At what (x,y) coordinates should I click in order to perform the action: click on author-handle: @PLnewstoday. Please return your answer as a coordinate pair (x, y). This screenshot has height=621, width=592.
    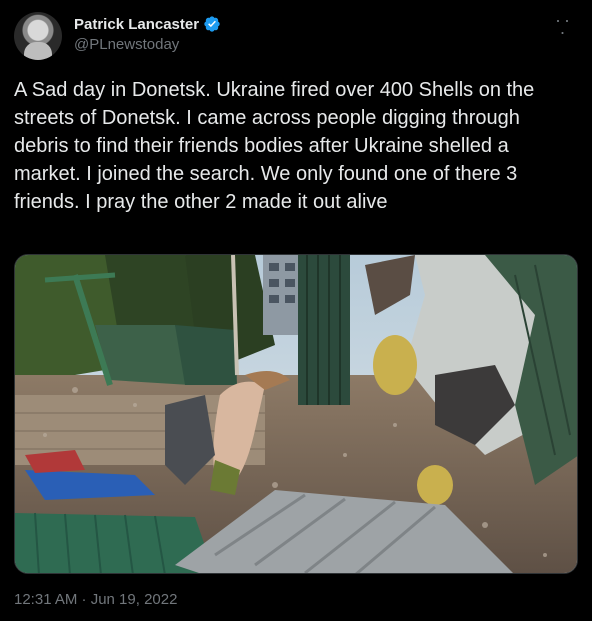
    Looking at the image, I should click on (126, 44).